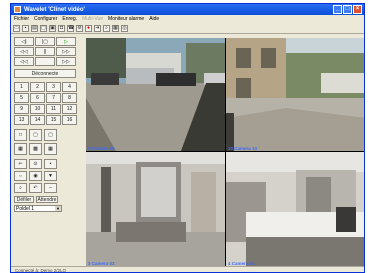  I want to click on slower-button: Défiler, so click(24, 199).